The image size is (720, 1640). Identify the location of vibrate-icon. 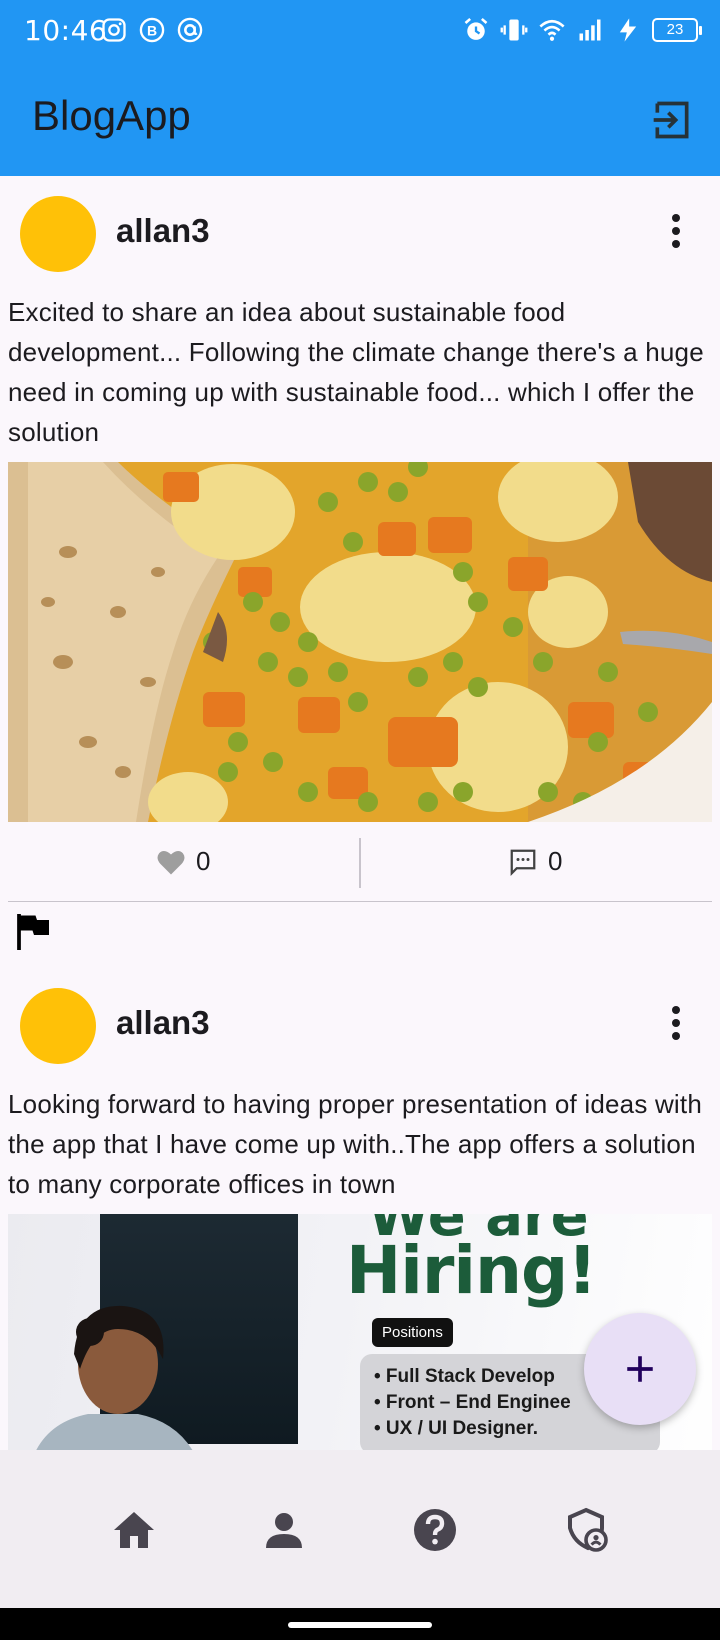
(514, 30).